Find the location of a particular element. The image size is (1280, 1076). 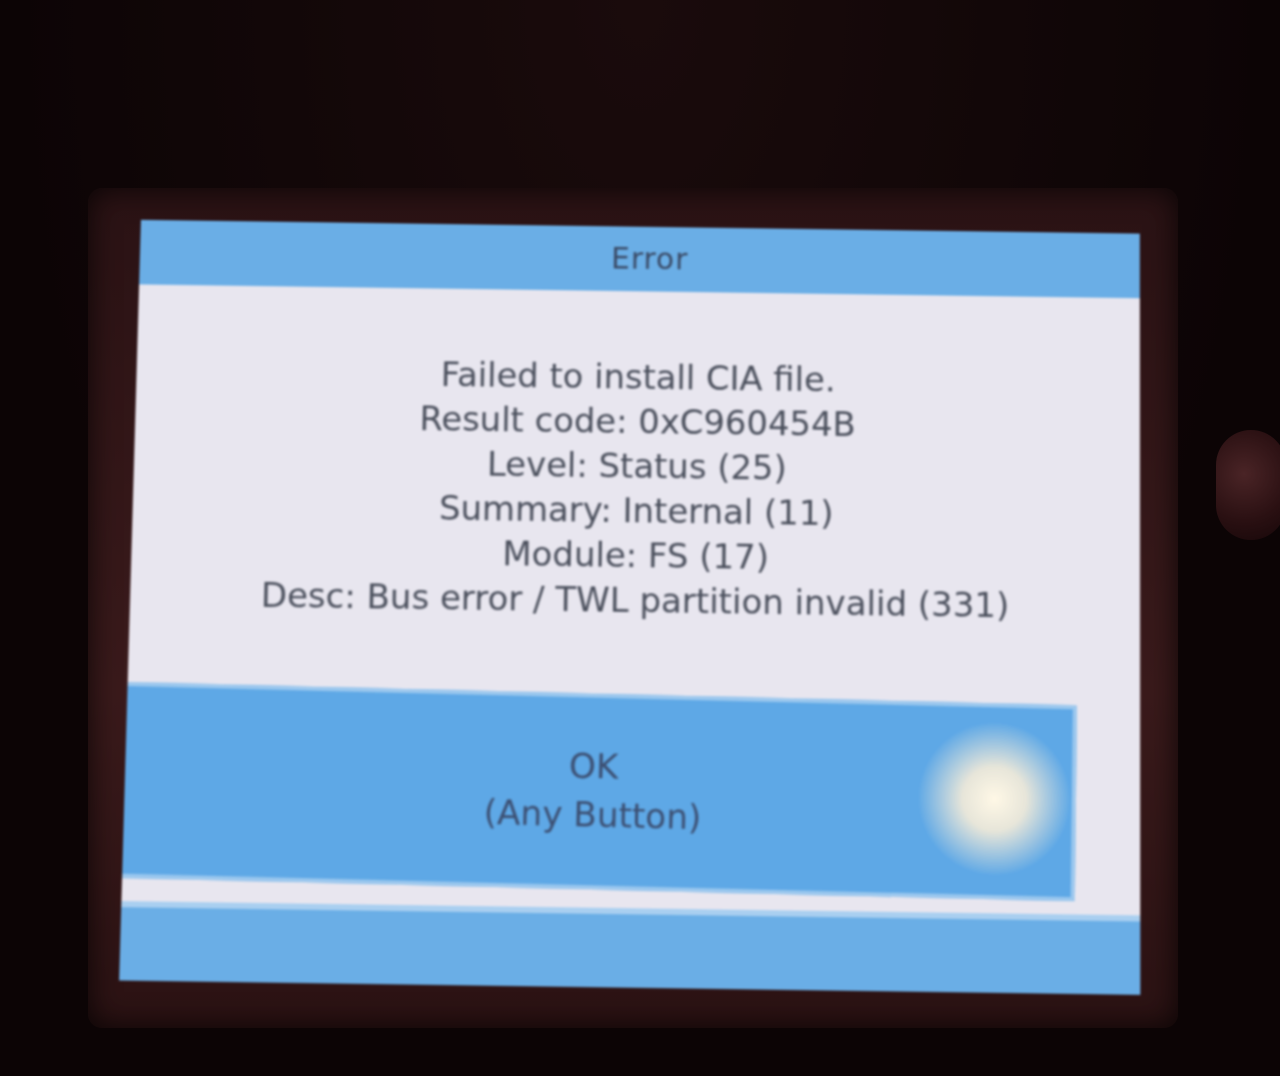

bottom-bar is located at coordinates (629, 951).